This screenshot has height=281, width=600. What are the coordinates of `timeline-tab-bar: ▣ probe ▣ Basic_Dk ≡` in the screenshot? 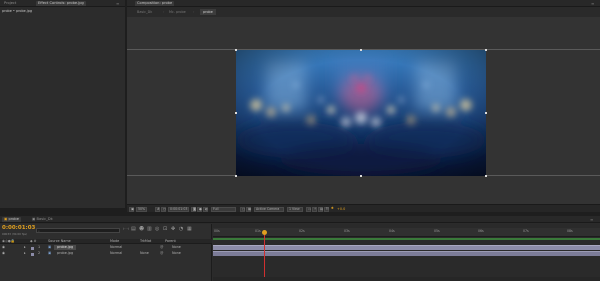 It's located at (300, 219).